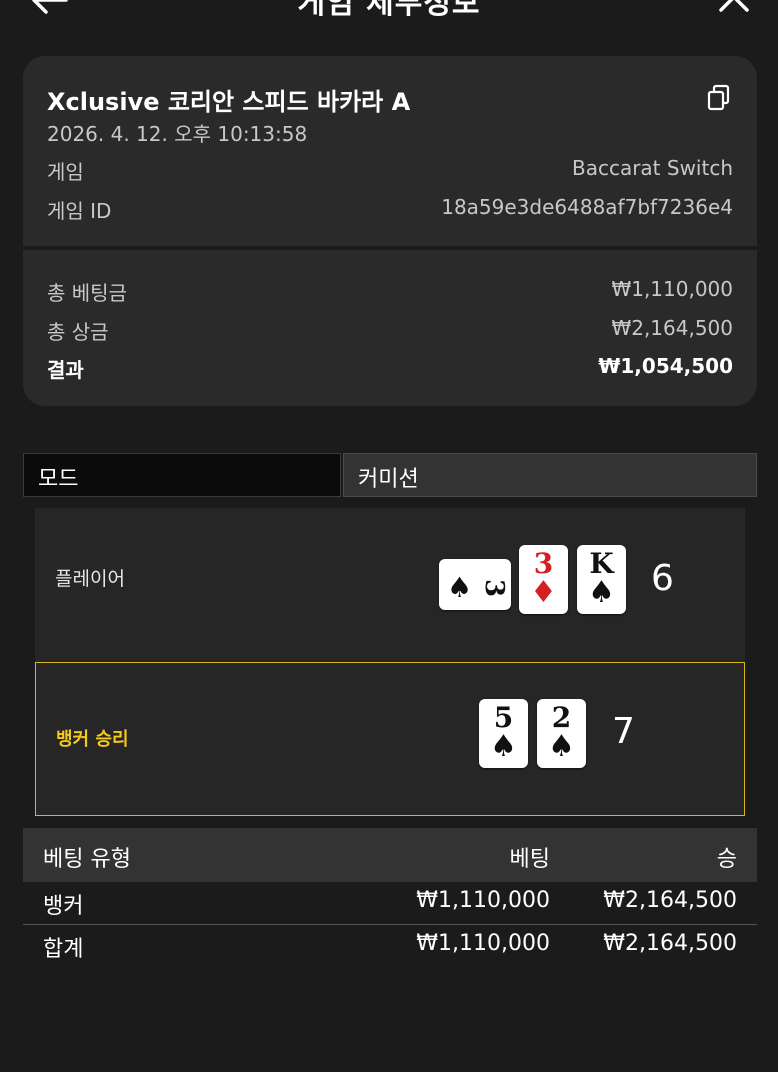 The height and width of the screenshot is (1072, 778). Describe the element at coordinates (390, 209) in the screenshot. I see `game-id-row: 게임 ID 18a59e3de6488af7bf7236e4` at that location.